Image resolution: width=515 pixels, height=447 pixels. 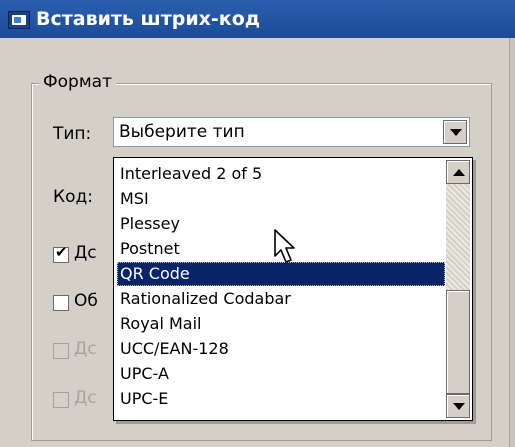 What do you see at coordinates (281, 399) in the screenshot?
I see `dropdown-item: UPC-E` at bounding box center [281, 399].